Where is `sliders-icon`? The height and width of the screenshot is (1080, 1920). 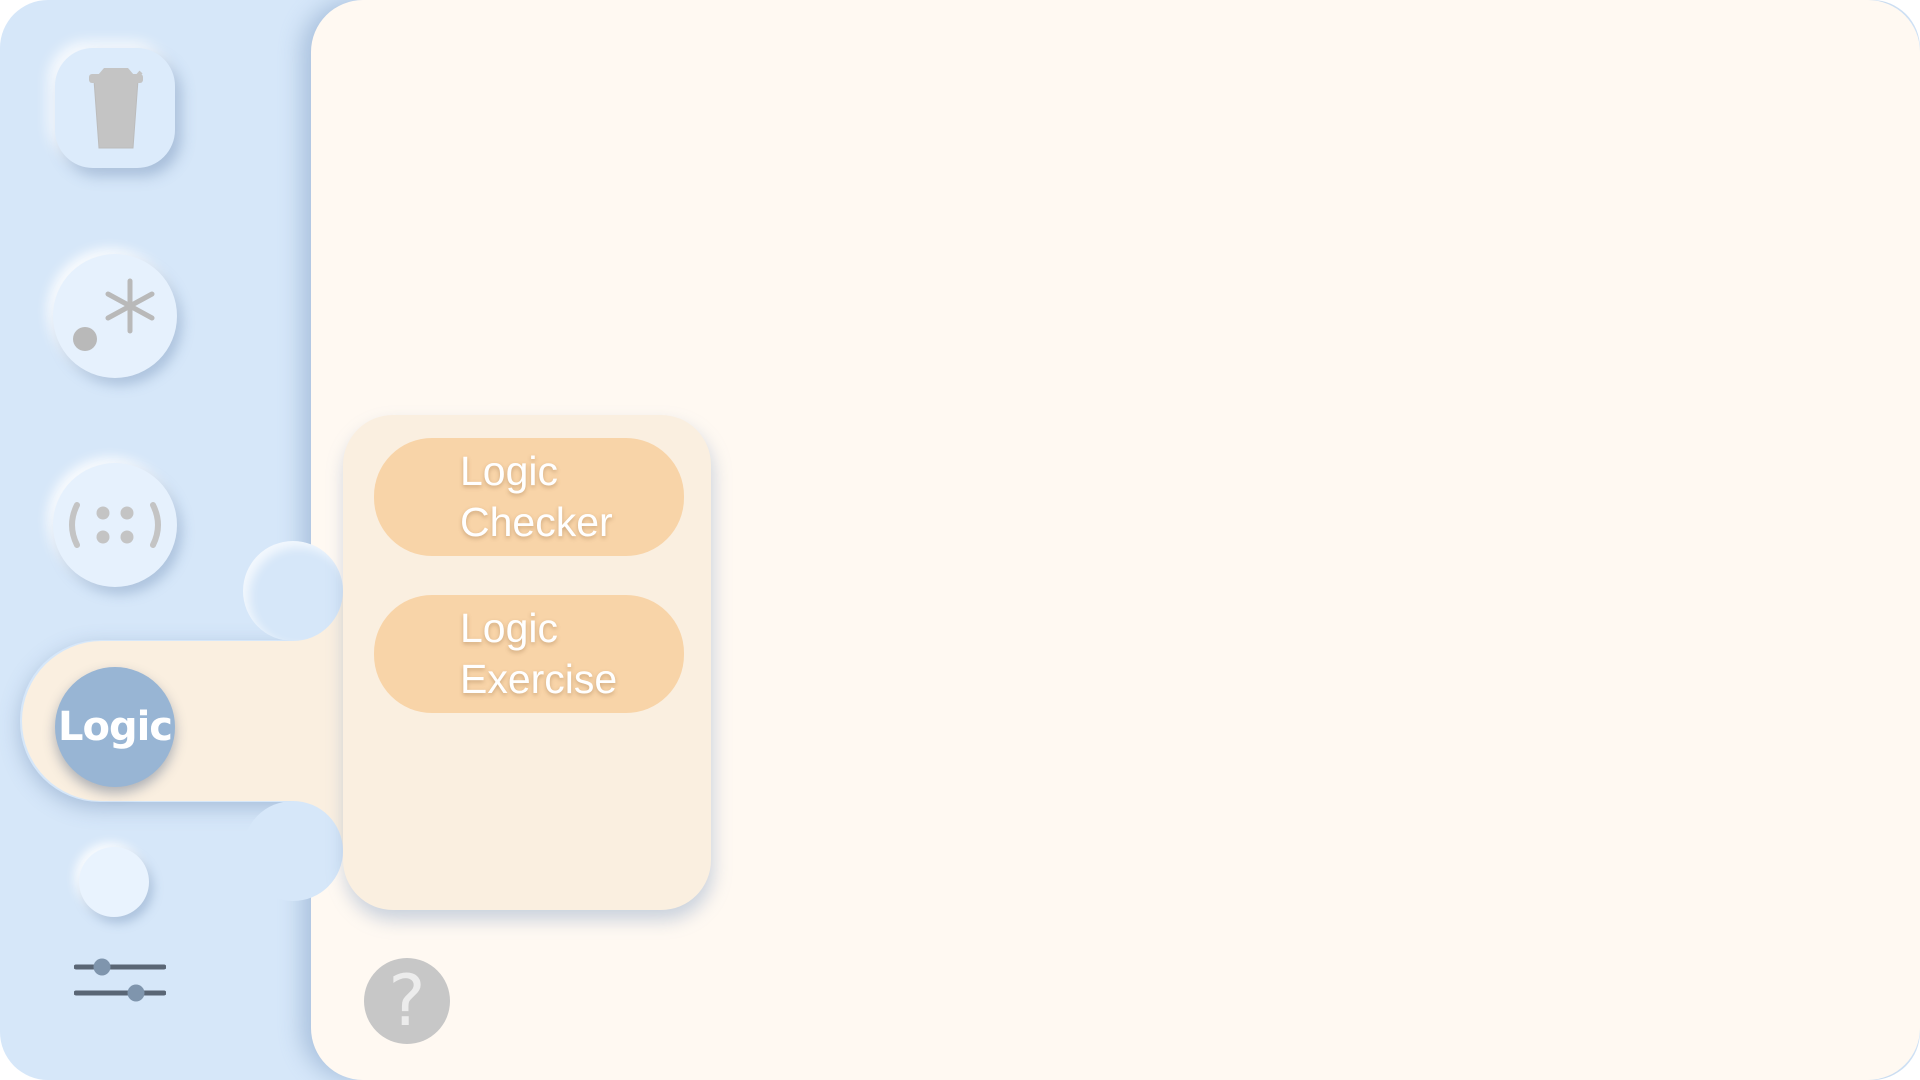
sliders-icon is located at coordinates (120, 980).